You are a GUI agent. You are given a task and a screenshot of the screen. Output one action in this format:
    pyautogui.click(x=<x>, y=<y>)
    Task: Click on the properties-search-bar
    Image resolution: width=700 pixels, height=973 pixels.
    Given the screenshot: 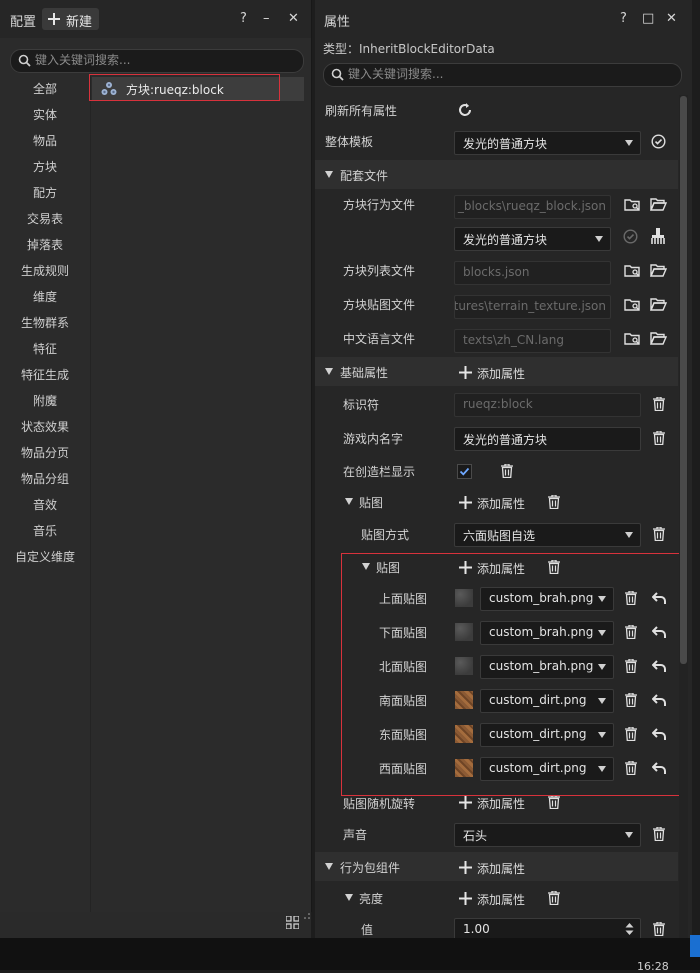 What is the action you would take?
    pyautogui.click(x=502, y=75)
    